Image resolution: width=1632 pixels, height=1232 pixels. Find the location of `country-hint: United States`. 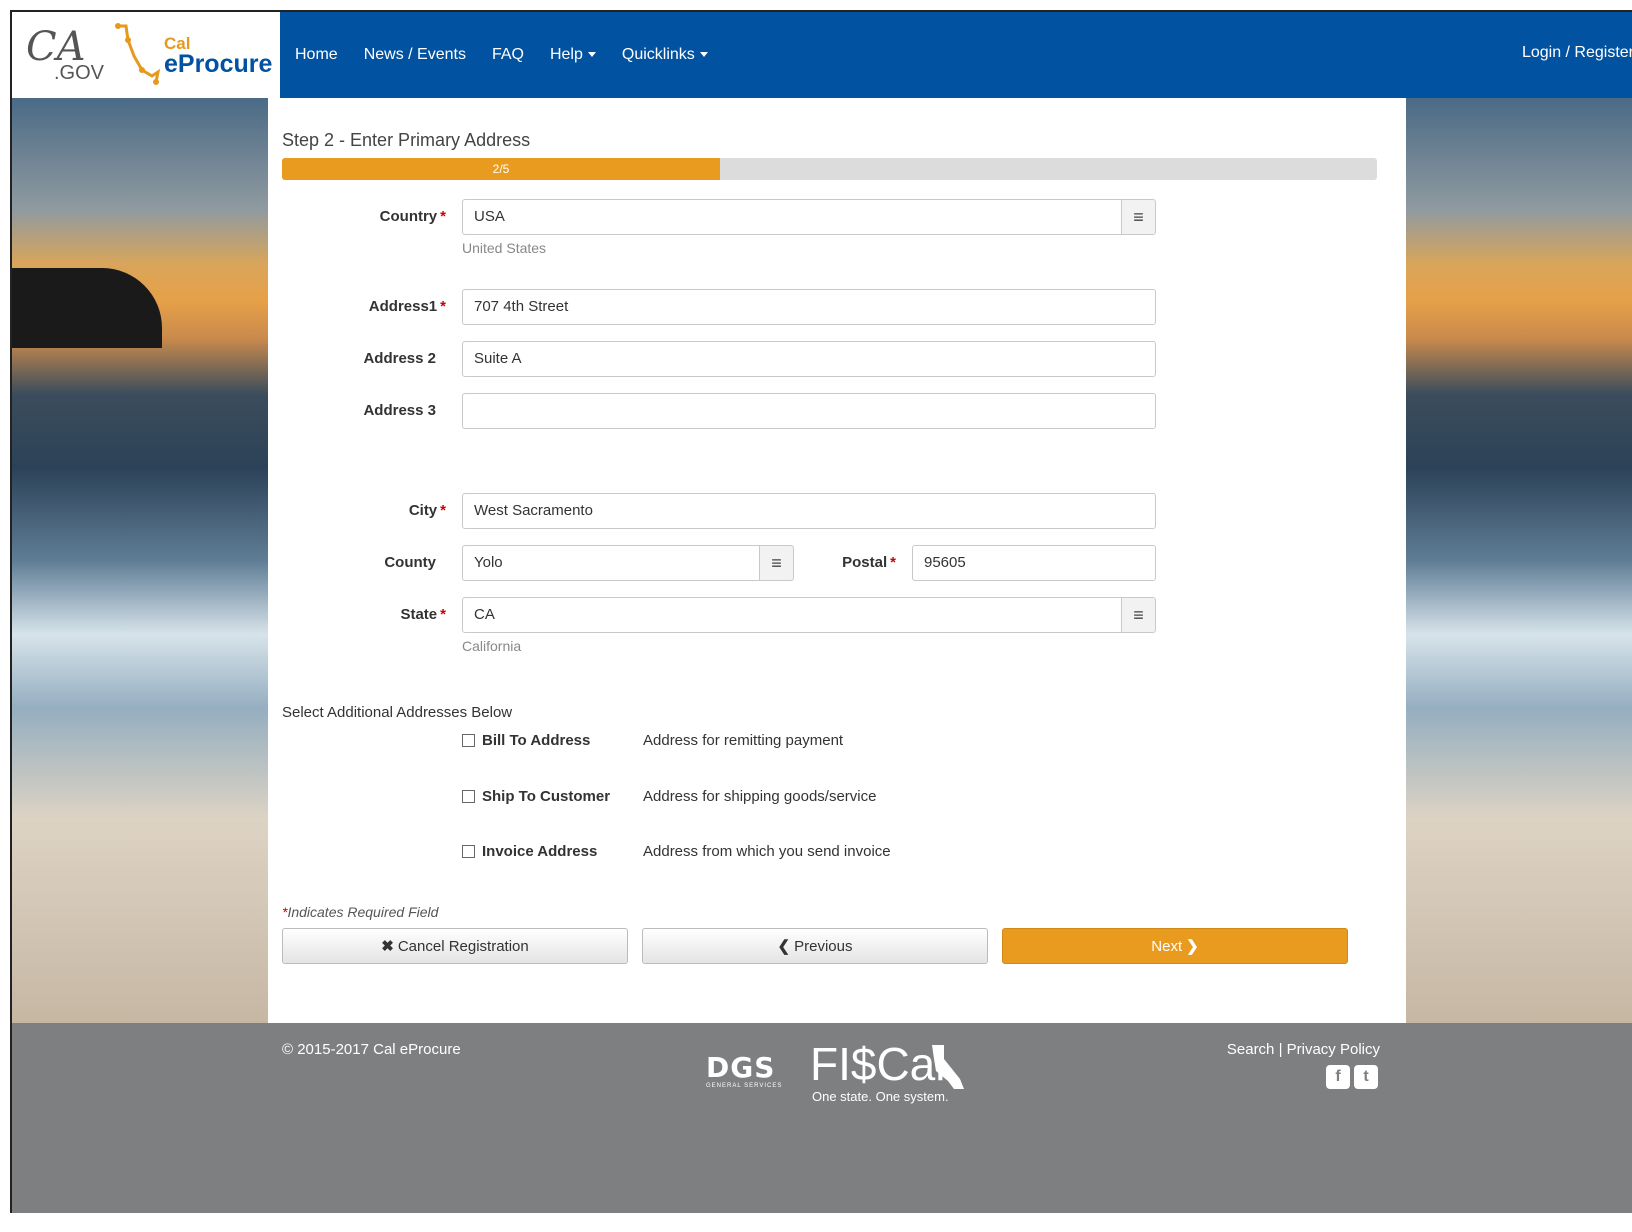

country-hint: United States is located at coordinates (504, 248).